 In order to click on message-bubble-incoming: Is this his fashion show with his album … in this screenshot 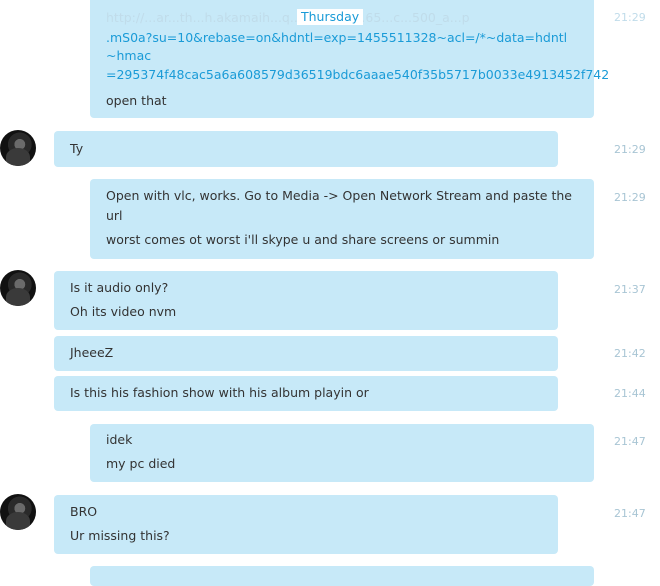, I will do `click(306, 393)`.